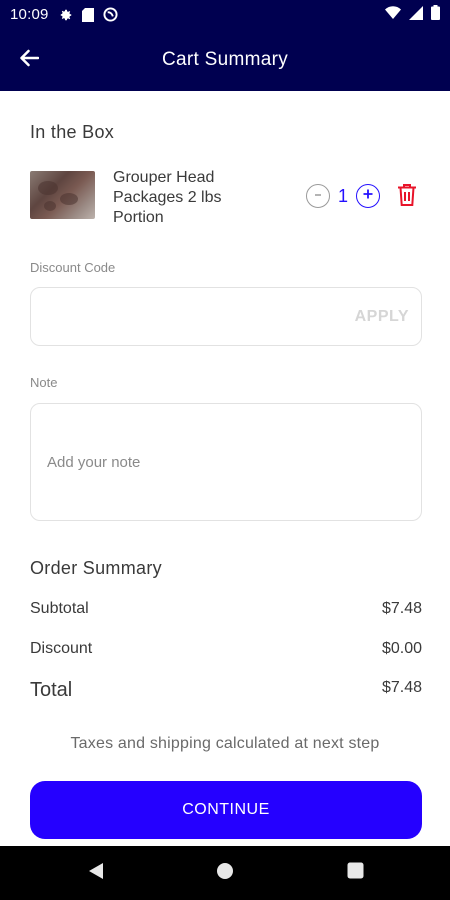 The width and height of the screenshot is (450, 900). Describe the element at coordinates (416, 14) in the screenshot. I see `signal-icon` at that location.